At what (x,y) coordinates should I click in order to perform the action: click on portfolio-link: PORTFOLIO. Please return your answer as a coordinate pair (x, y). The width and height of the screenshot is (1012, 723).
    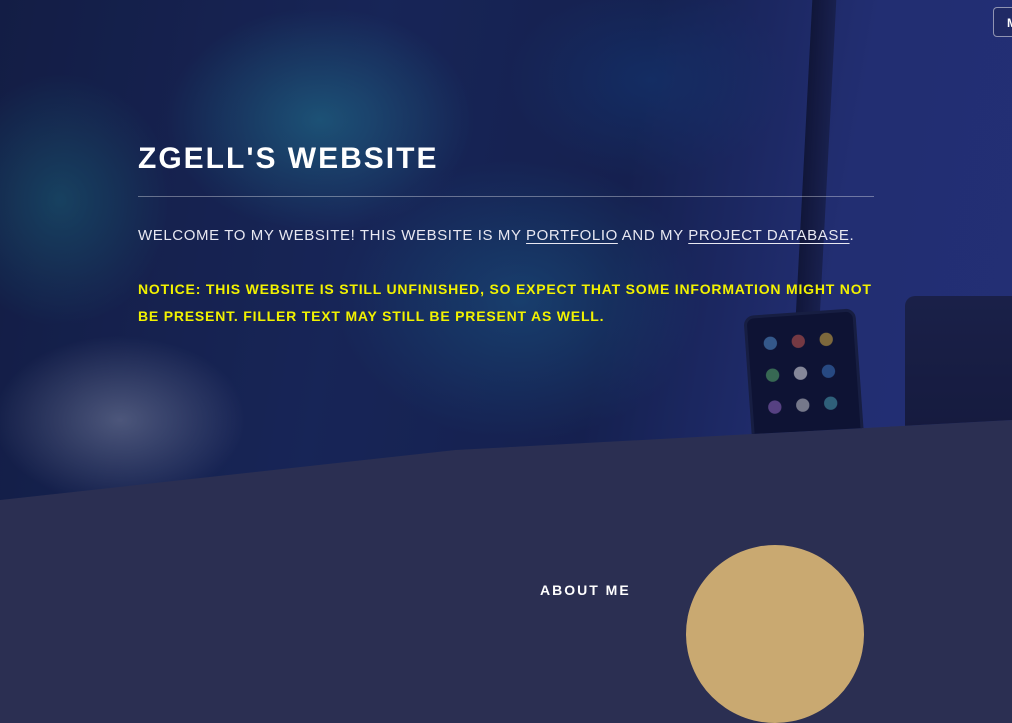
    Looking at the image, I should click on (572, 235).